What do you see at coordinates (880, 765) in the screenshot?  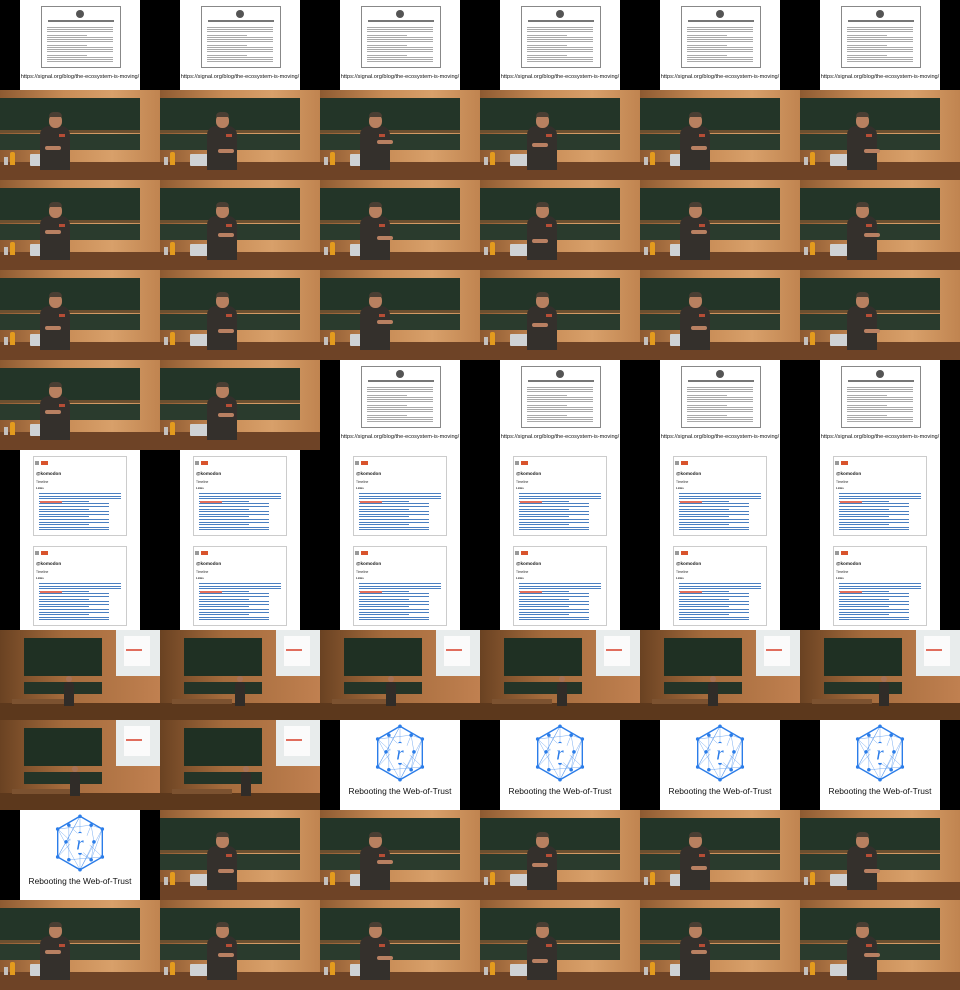 I see `video-frame-logo: r Rebooting the Web-of-Trust` at bounding box center [880, 765].